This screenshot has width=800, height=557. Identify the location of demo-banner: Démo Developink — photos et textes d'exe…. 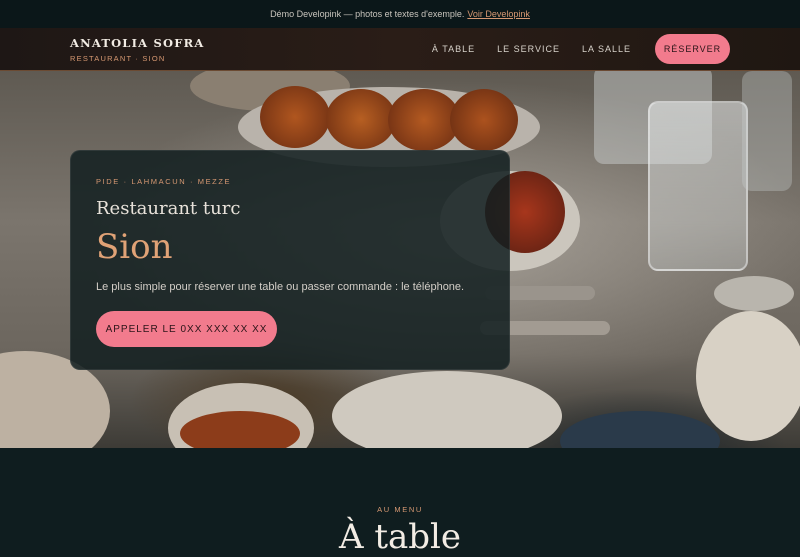
(400, 14).